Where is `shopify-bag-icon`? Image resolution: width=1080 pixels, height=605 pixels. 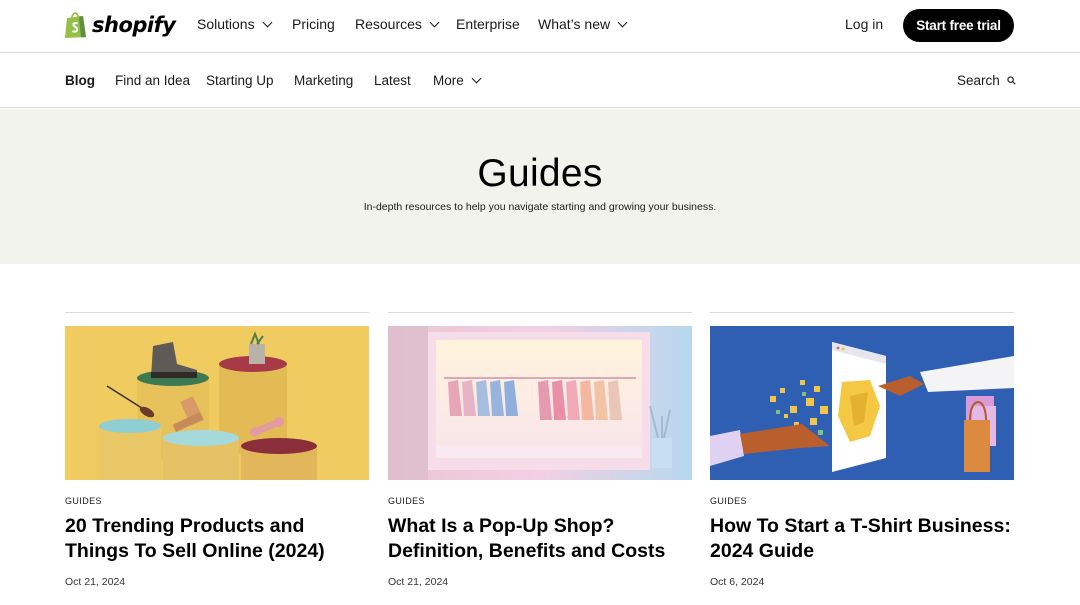 shopify-bag-icon is located at coordinates (75, 25).